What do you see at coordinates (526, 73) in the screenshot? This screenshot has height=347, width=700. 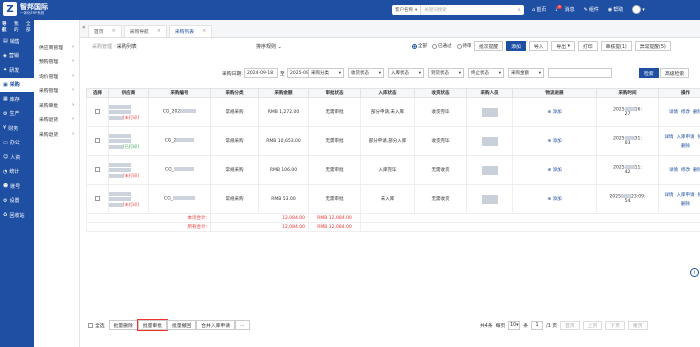 I see `amount-select: 采购金额 ▾` at bounding box center [526, 73].